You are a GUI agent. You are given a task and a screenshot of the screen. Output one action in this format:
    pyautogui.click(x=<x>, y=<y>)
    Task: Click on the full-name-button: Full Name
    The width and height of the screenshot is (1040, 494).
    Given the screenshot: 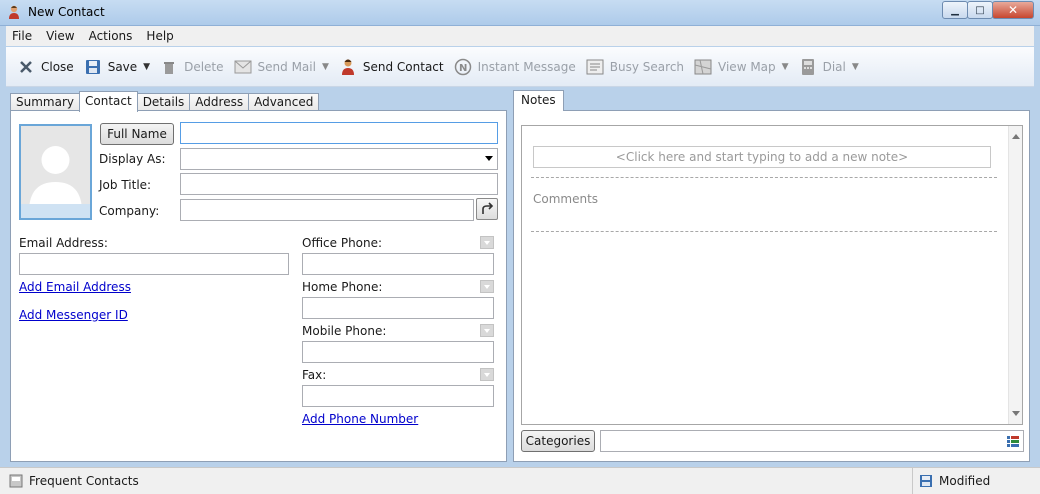 What is the action you would take?
    pyautogui.click(x=137, y=134)
    